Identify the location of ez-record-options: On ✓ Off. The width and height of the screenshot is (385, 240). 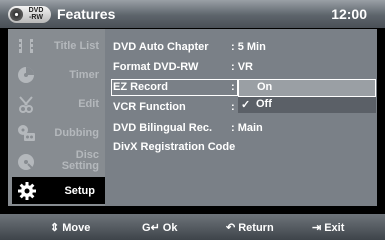
(307, 96).